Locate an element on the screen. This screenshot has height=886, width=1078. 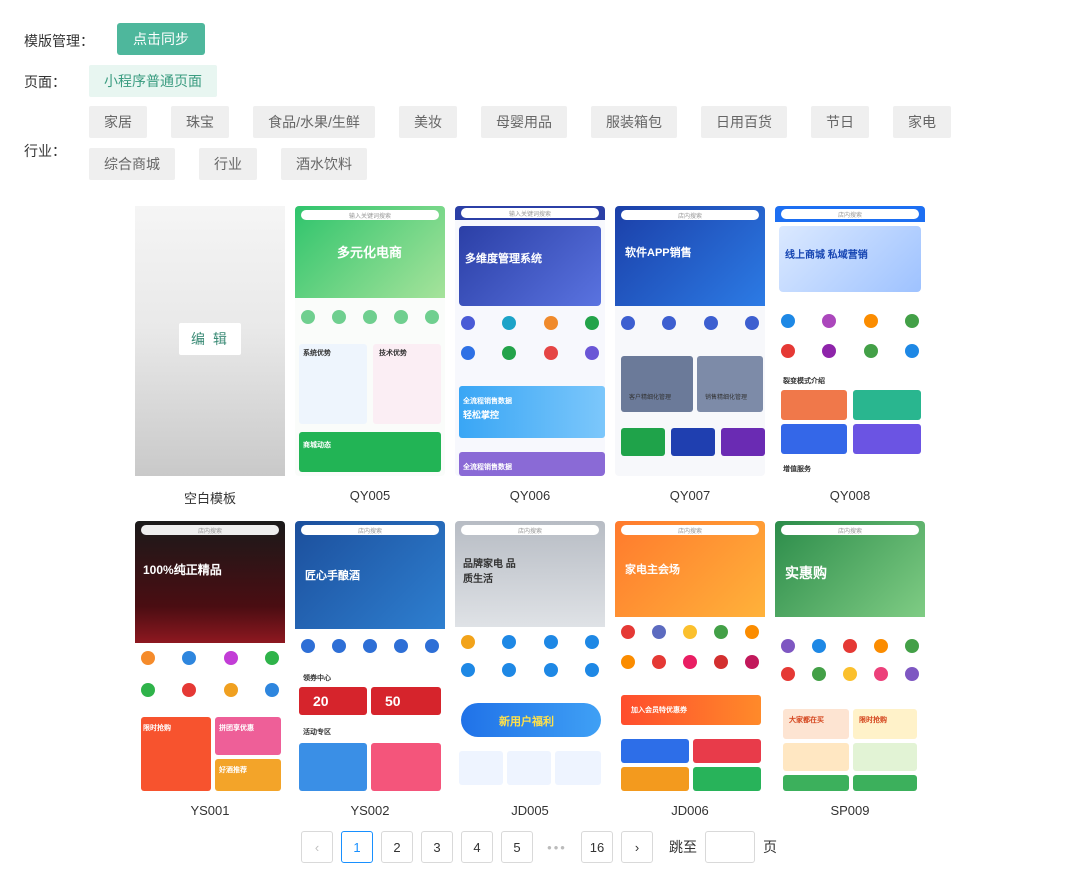
industry-chip: 服装箱包 is located at coordinates (634, 122).